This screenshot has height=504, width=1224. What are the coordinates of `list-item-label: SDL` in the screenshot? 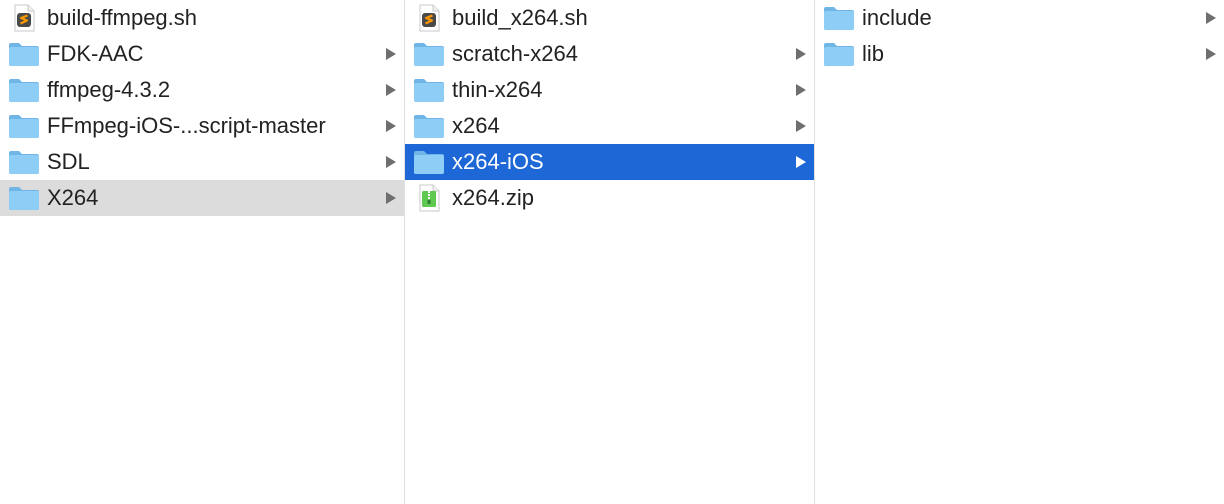 It's located at (68, 161).